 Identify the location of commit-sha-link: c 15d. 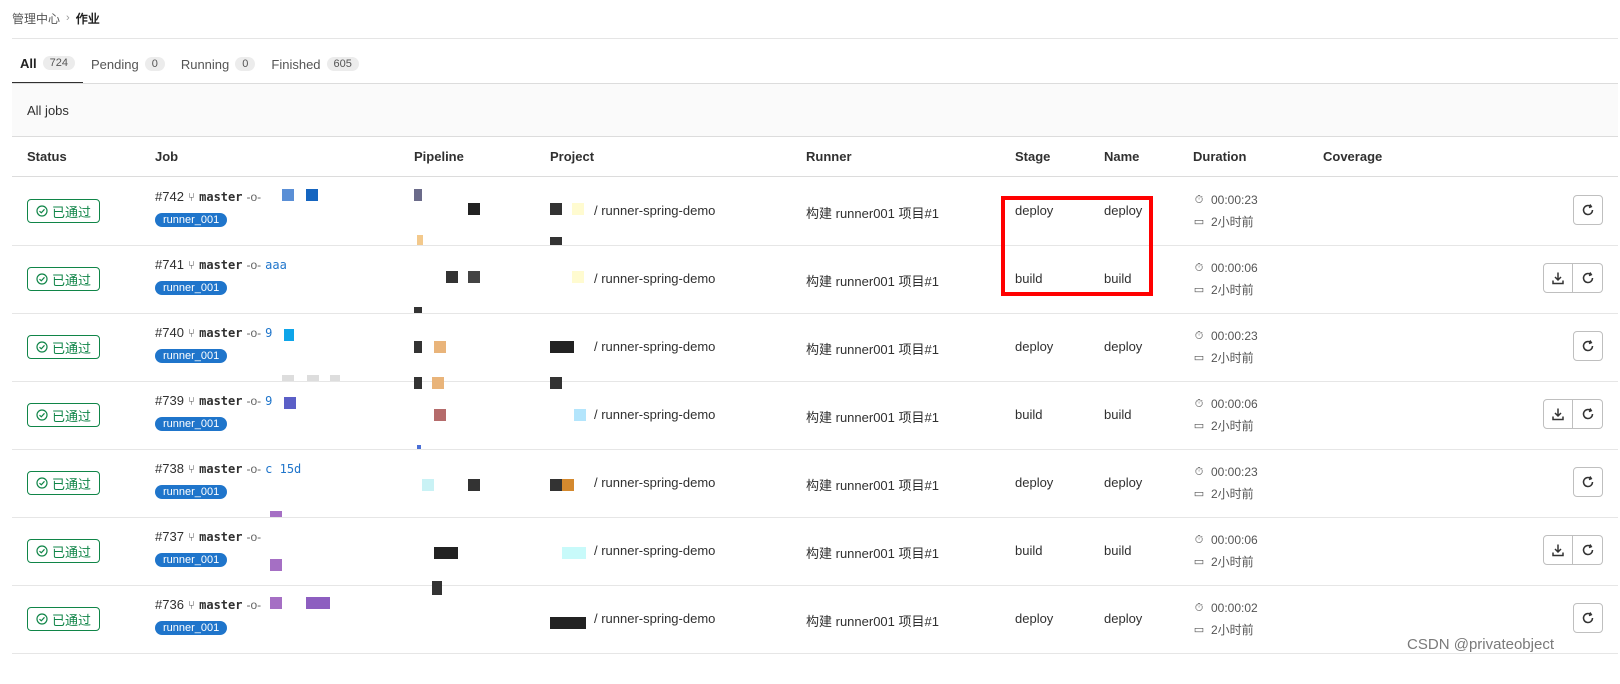
(283, 469).